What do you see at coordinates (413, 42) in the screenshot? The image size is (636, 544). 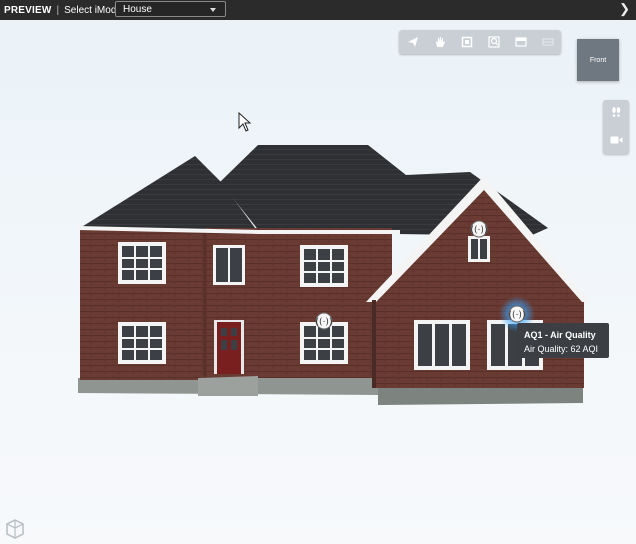 I see `select-arrow-icon` at bounding box center [413, 42].